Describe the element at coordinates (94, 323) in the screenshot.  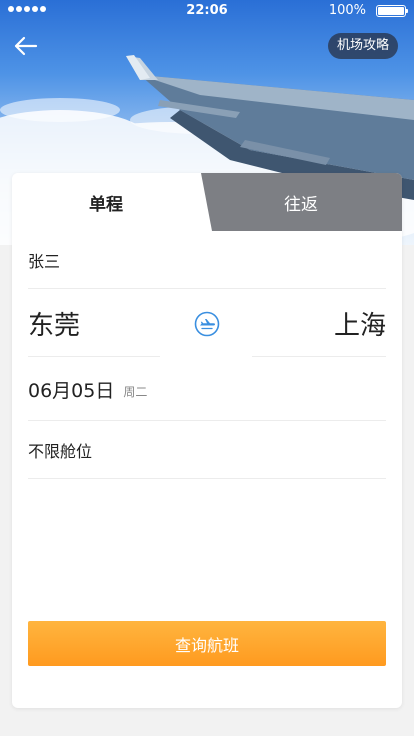
I see `departure-city: 东莞` at that location.